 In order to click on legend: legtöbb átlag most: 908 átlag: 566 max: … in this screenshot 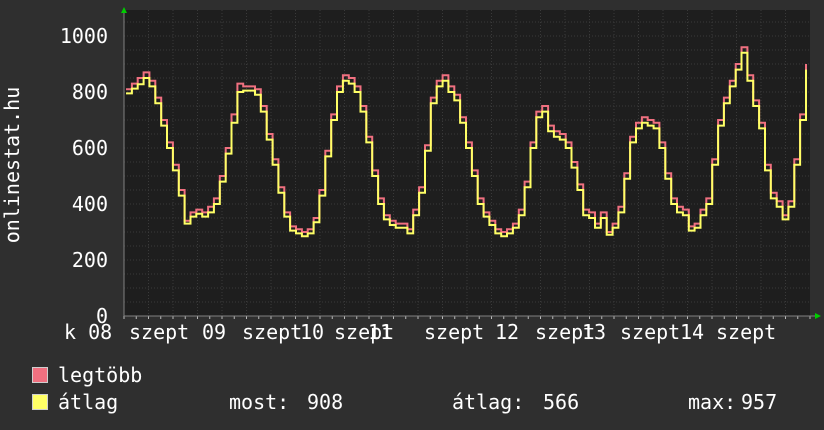, I will do `click(420, 392)`.